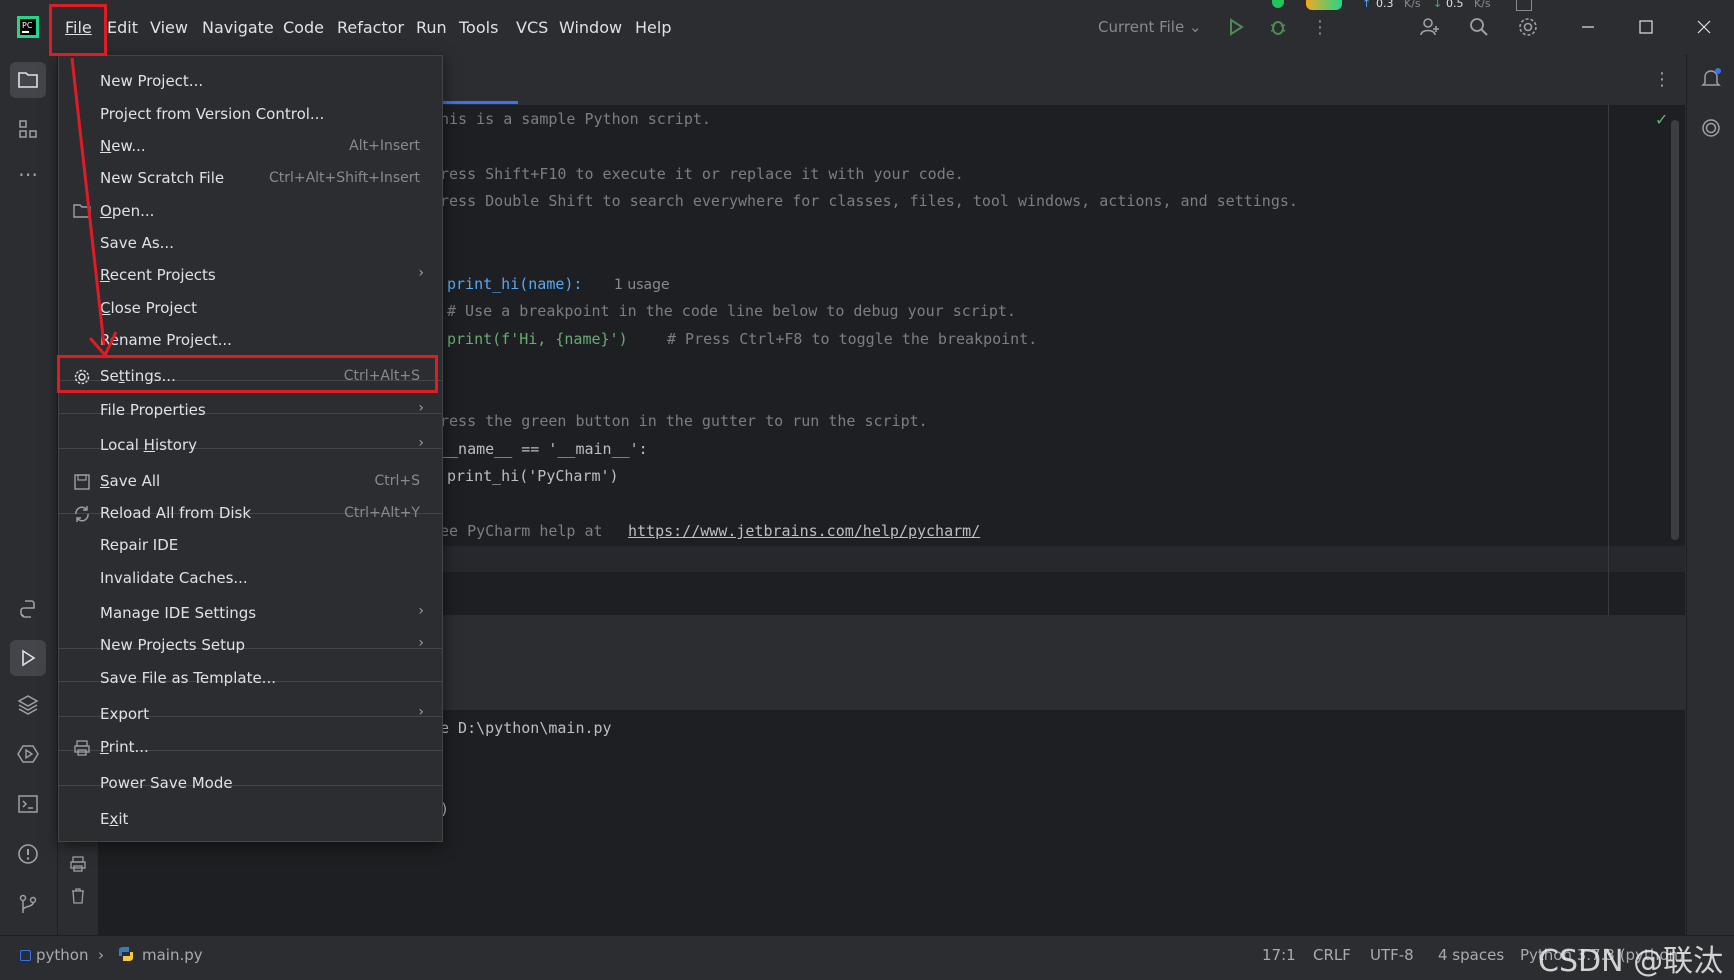 The height and width of the screenshot is (980, 1734). Describe the element at coordinates (1278, 27) in the screenshot. I see `debug-icon` at that location.